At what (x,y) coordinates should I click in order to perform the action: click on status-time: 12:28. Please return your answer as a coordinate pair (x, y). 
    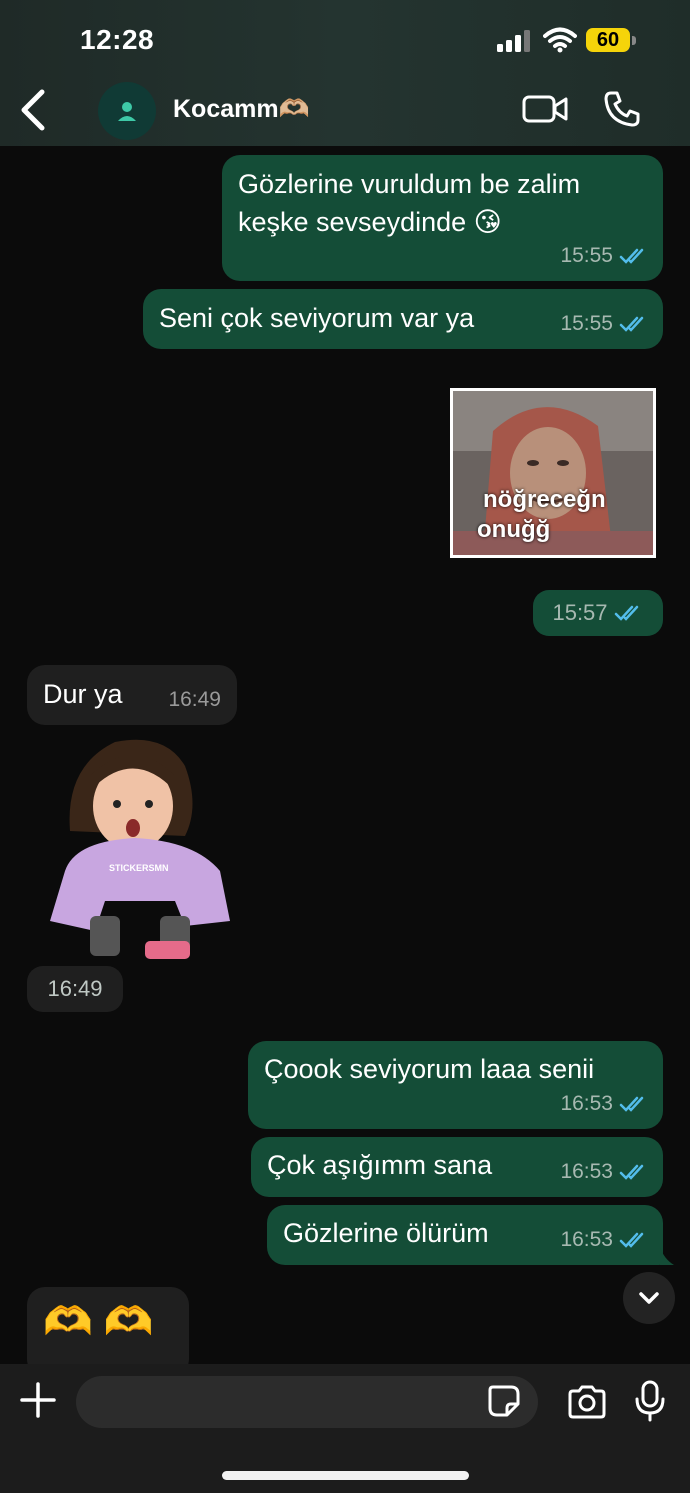
    Looking at the image, I should click on (117, 39).